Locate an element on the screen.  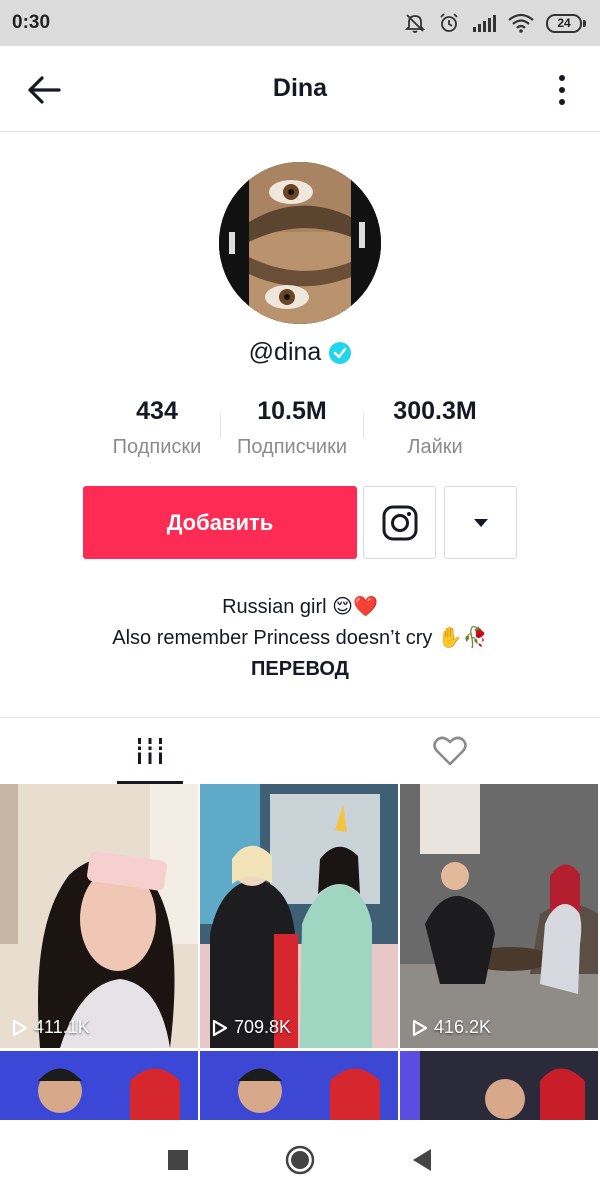
translate-link: ПЕРЕВОД is located at coordinates (300, 669).